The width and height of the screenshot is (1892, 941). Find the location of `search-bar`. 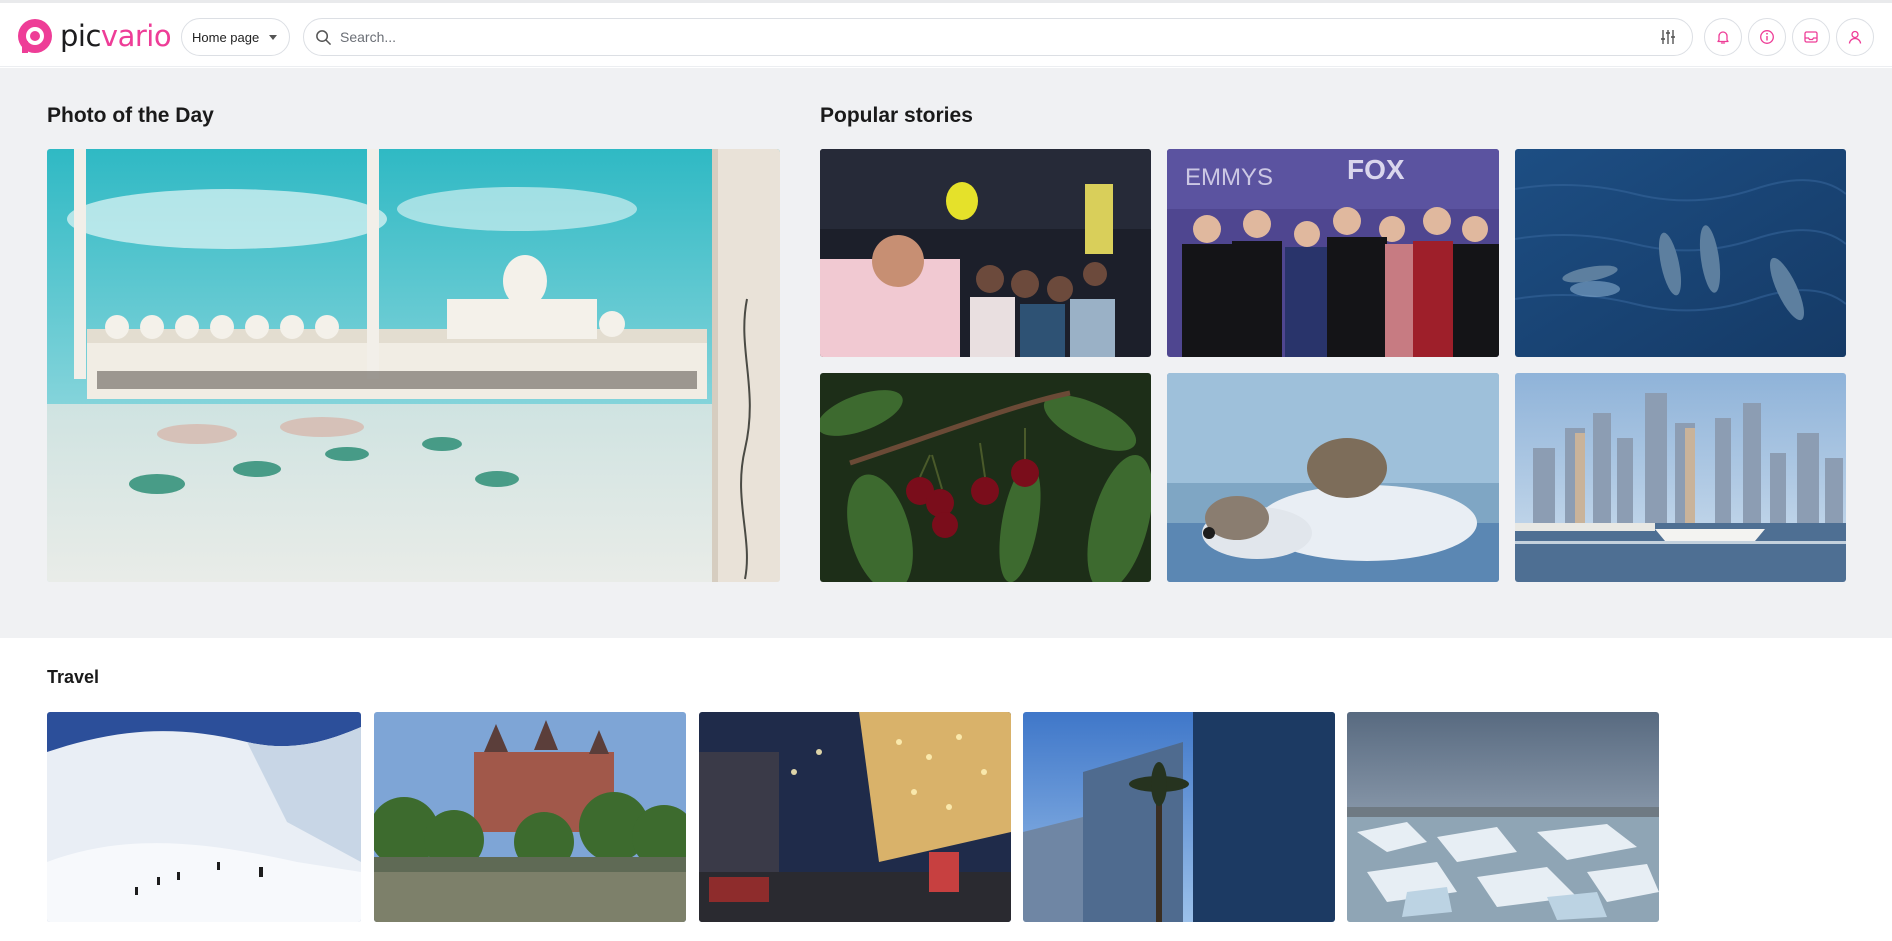

search-bar is located at coordinates (998, 37).